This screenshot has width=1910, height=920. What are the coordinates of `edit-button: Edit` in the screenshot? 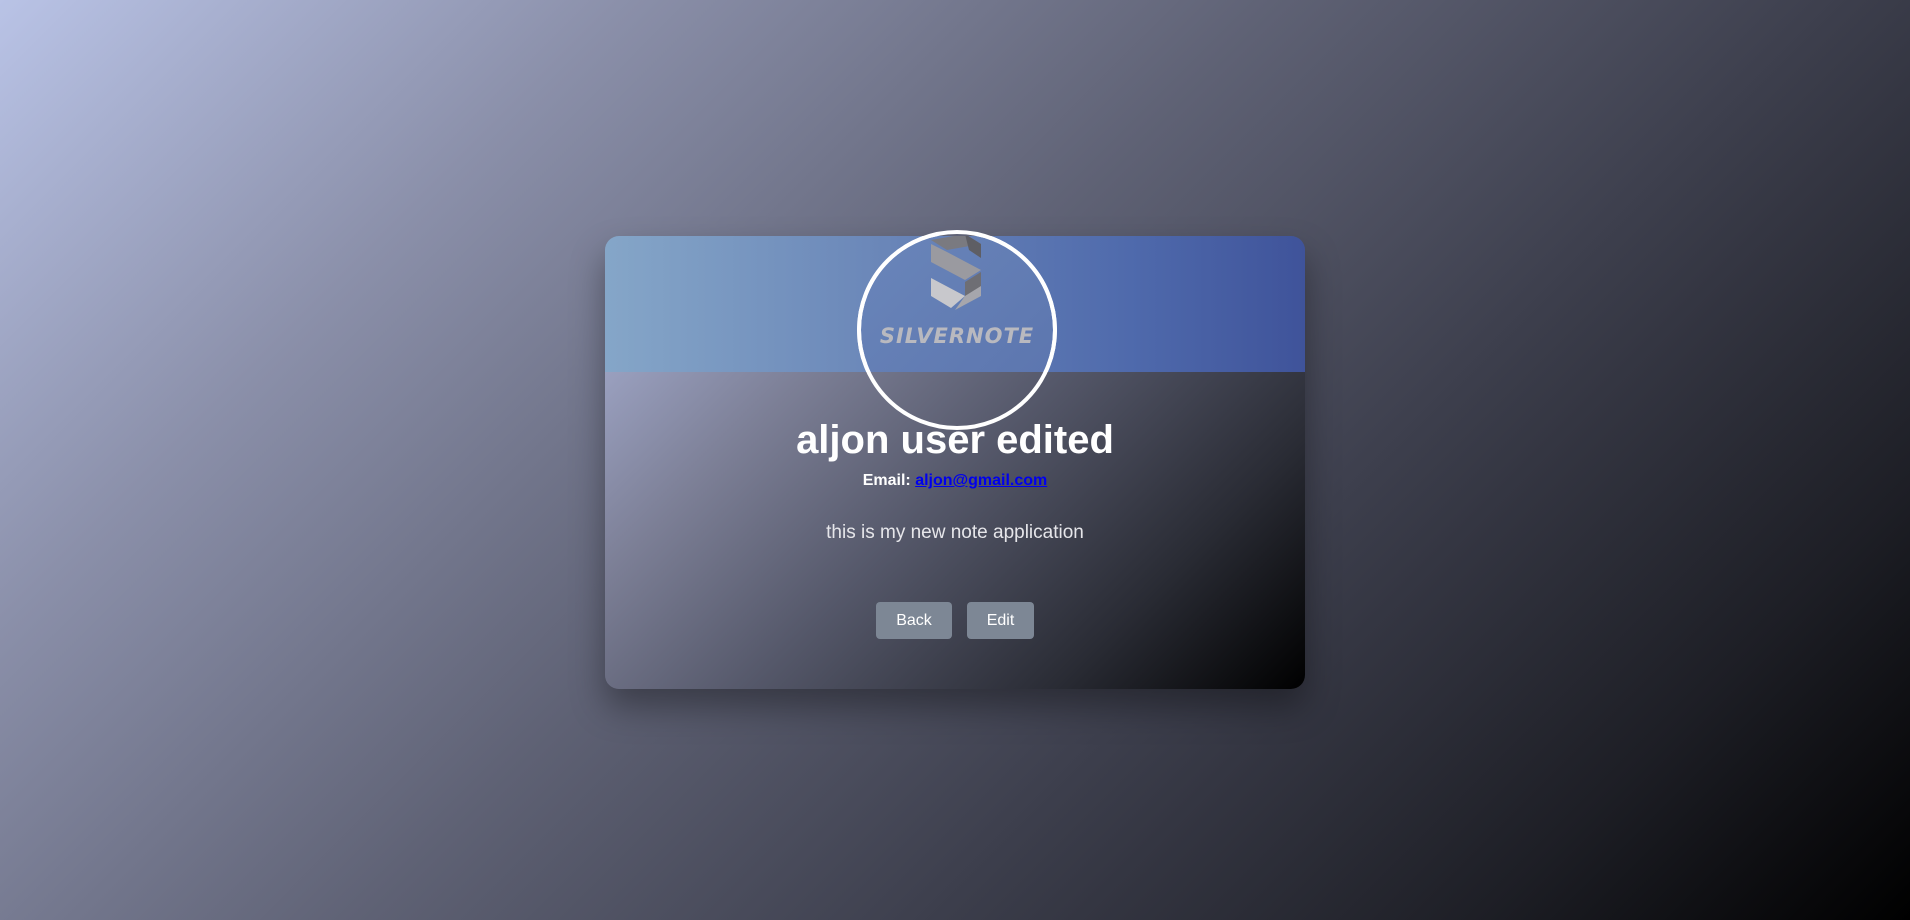 It's located at (1000, 620).